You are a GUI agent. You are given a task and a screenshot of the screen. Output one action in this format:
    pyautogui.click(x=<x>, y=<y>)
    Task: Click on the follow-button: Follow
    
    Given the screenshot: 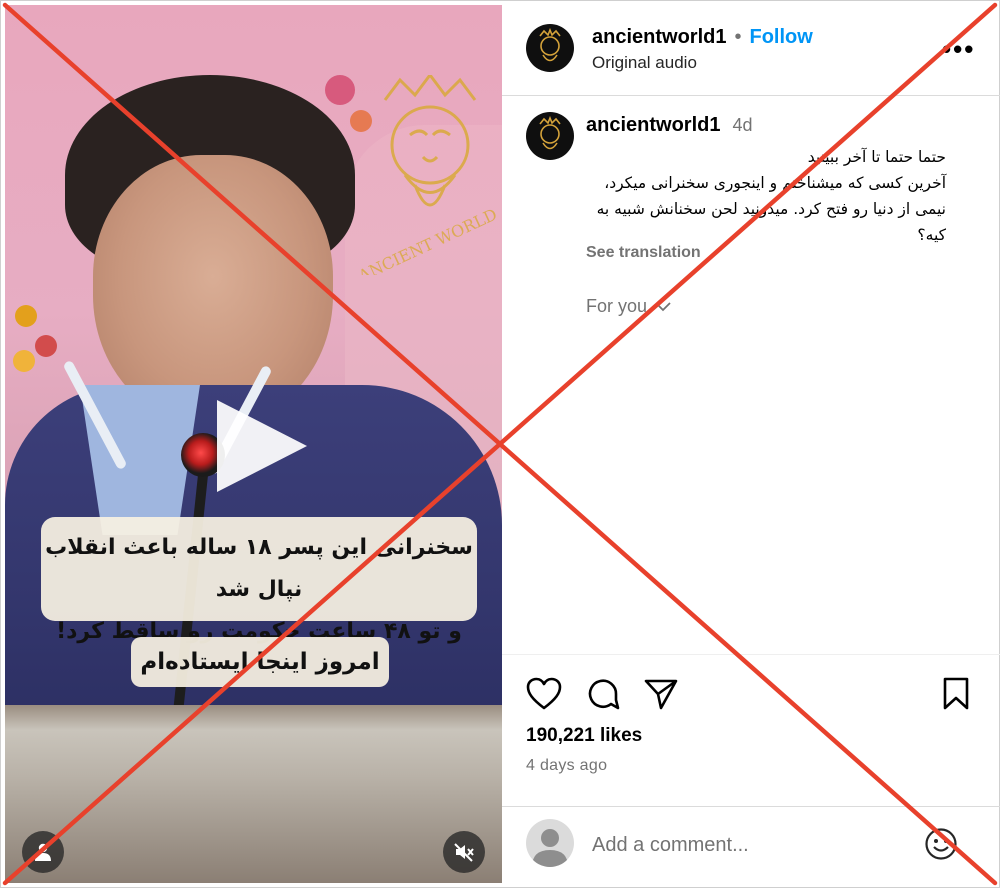 What is the action you would take?
    pyautogui.click(x=781, y=37)
    